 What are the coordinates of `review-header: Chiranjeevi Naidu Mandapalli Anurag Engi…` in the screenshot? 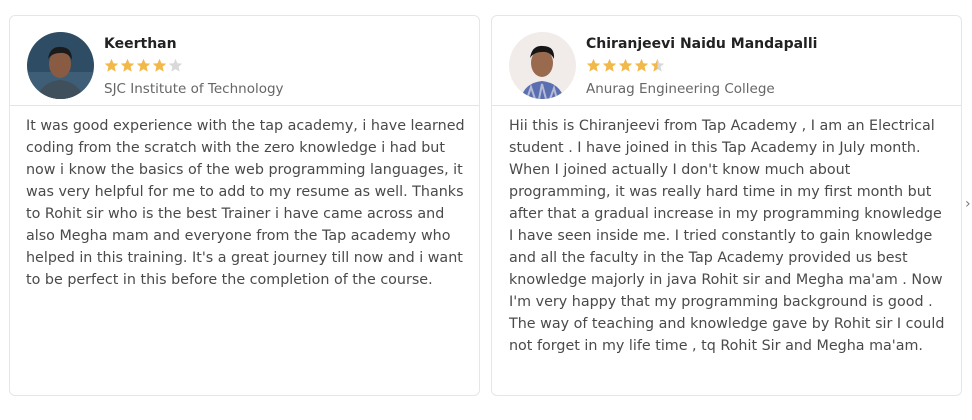 It's located at (726, 61).